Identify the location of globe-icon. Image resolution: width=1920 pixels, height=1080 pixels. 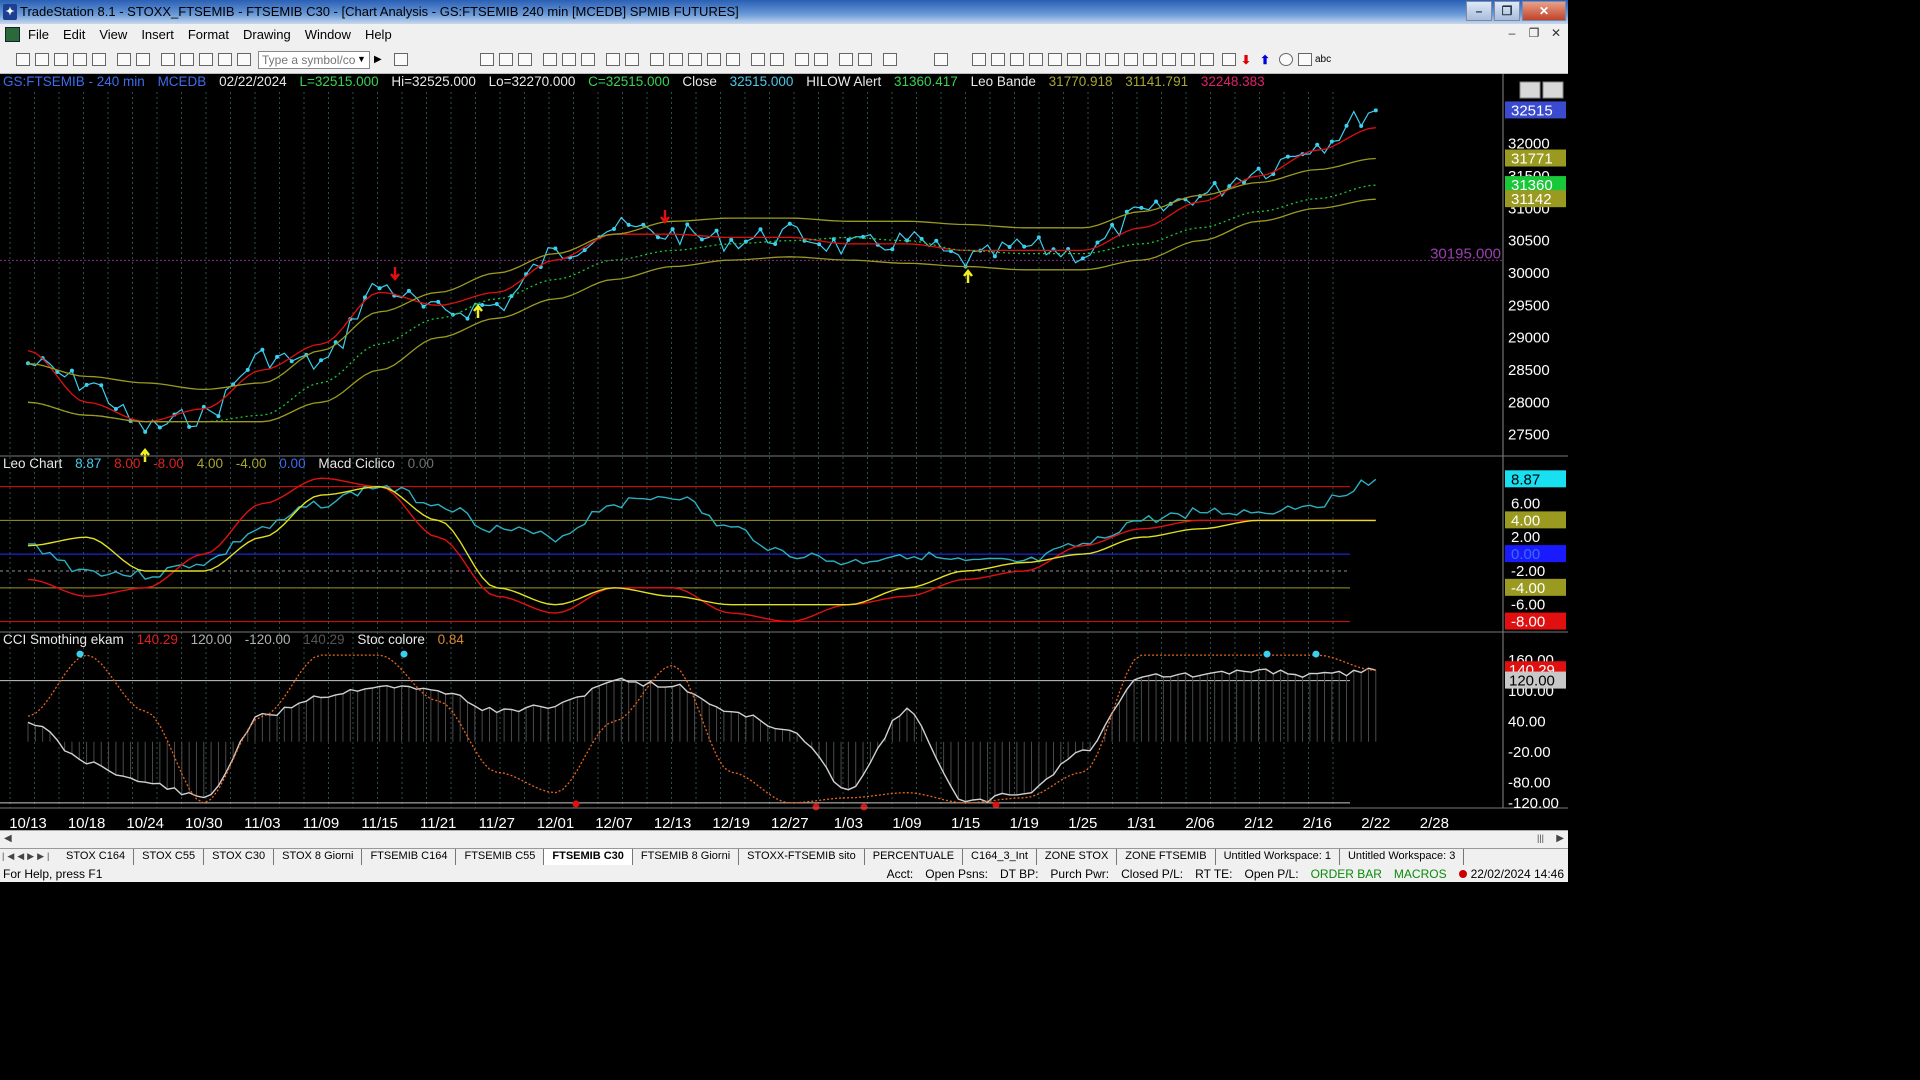
(244, 59).